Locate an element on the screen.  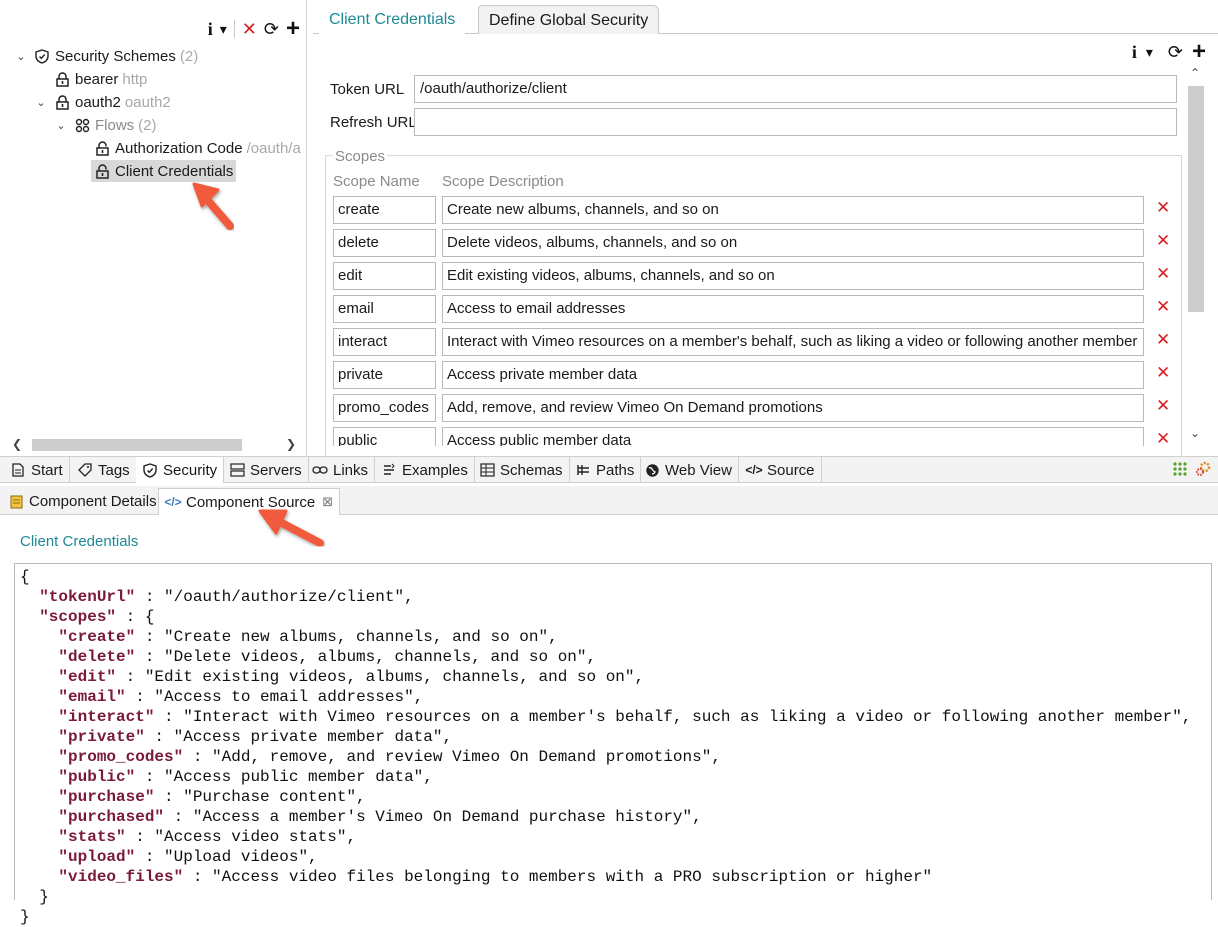
editor-vertical-scrollbar: ⌃ ⌄ is located at coordinates (1195, 255).